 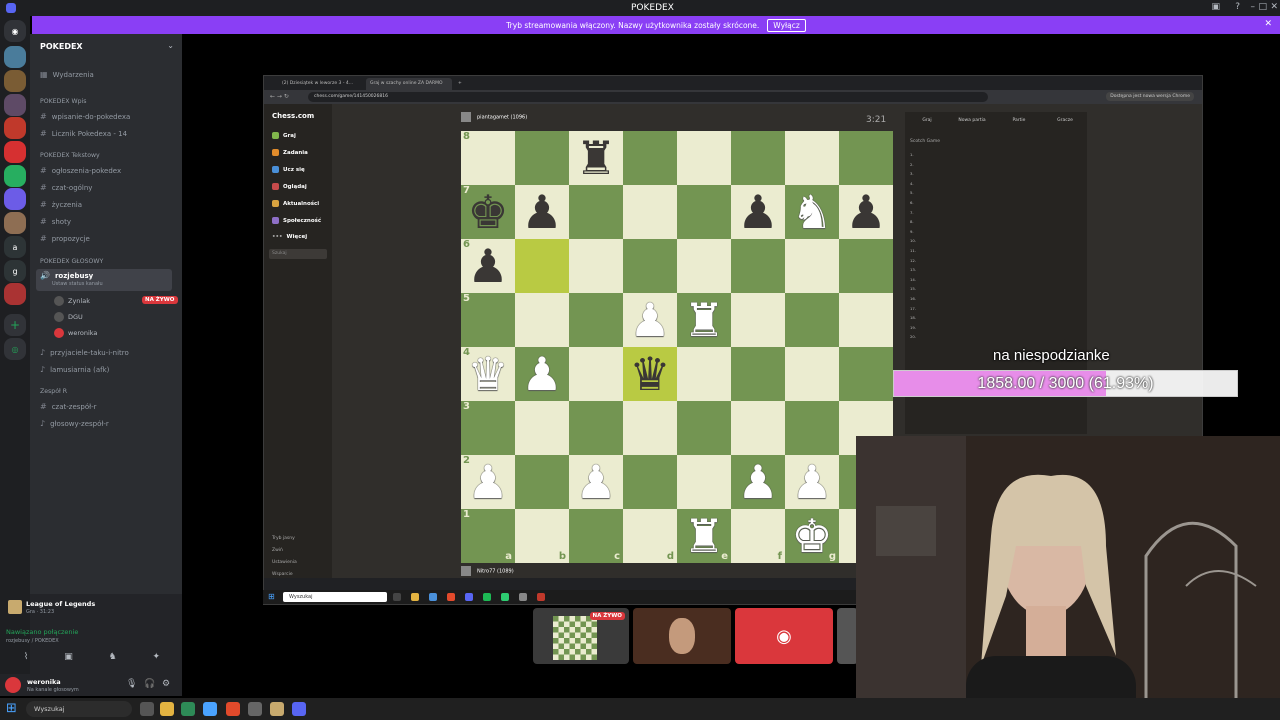 I want to click on move-row: 3., so click(x=996, y=174).